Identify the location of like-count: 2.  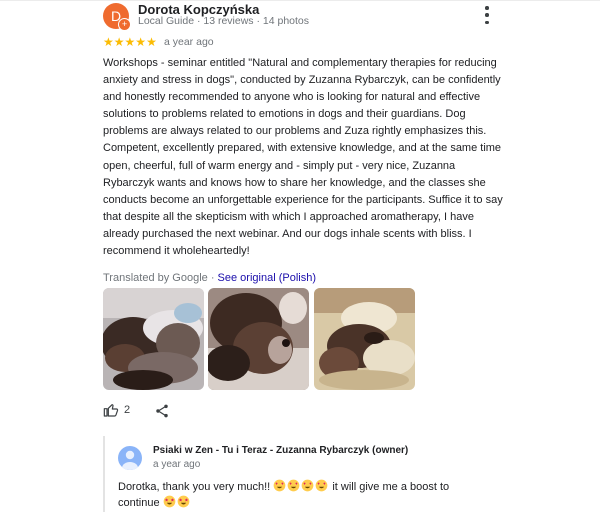
(127, 410).